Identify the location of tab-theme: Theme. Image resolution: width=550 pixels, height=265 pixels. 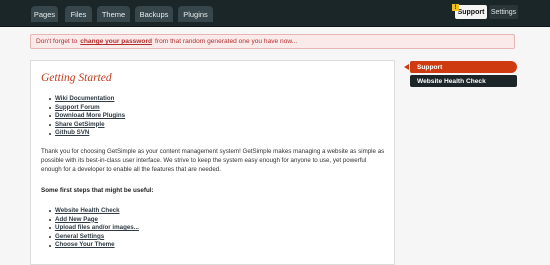
(113, 14).